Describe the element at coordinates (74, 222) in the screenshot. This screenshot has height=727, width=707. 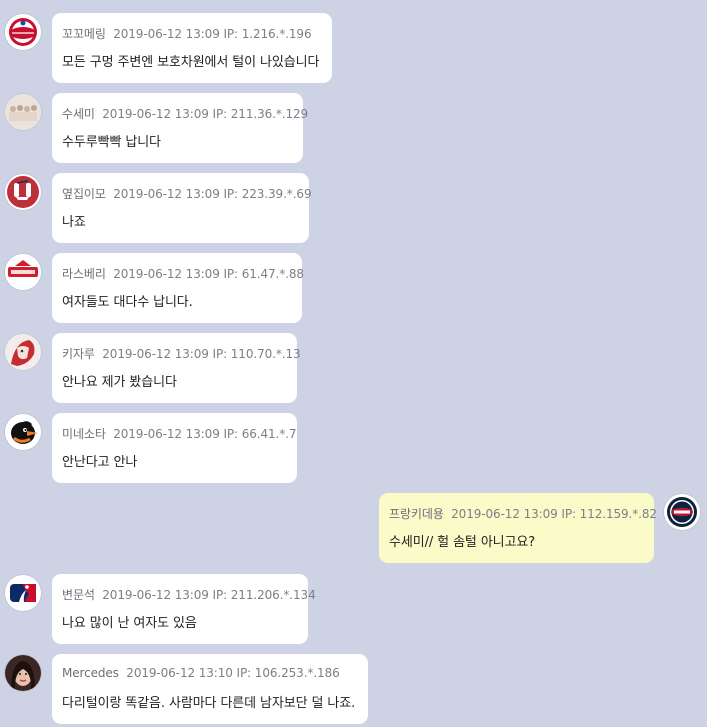
I see `message-text: 나죠` at that location.